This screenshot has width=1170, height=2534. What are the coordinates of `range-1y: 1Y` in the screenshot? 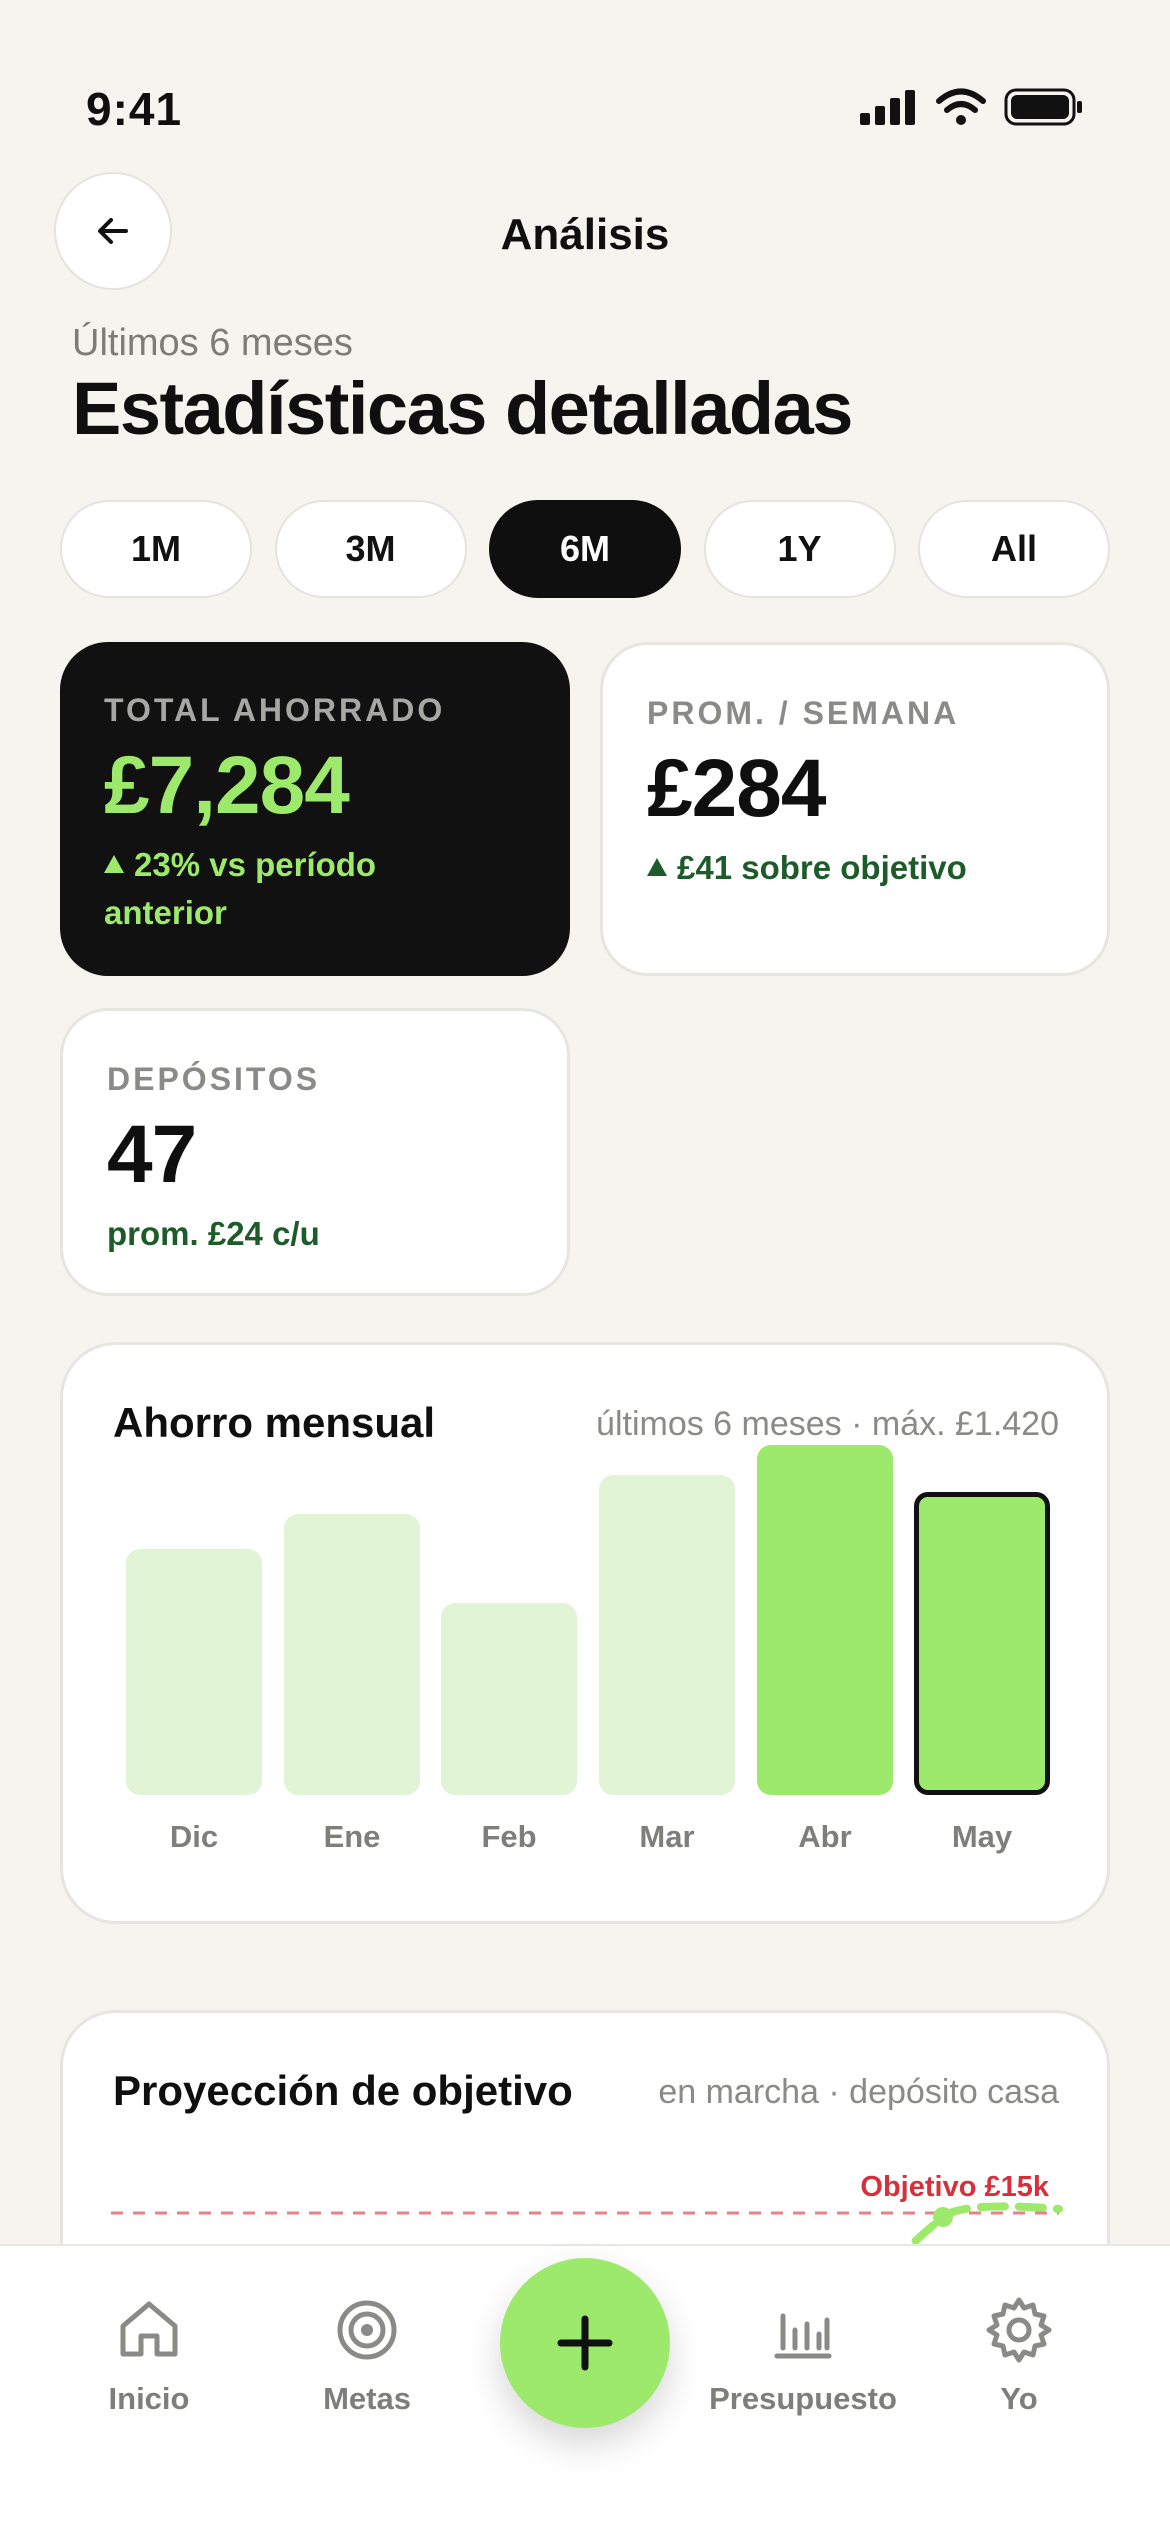 It's located at (799, 549).